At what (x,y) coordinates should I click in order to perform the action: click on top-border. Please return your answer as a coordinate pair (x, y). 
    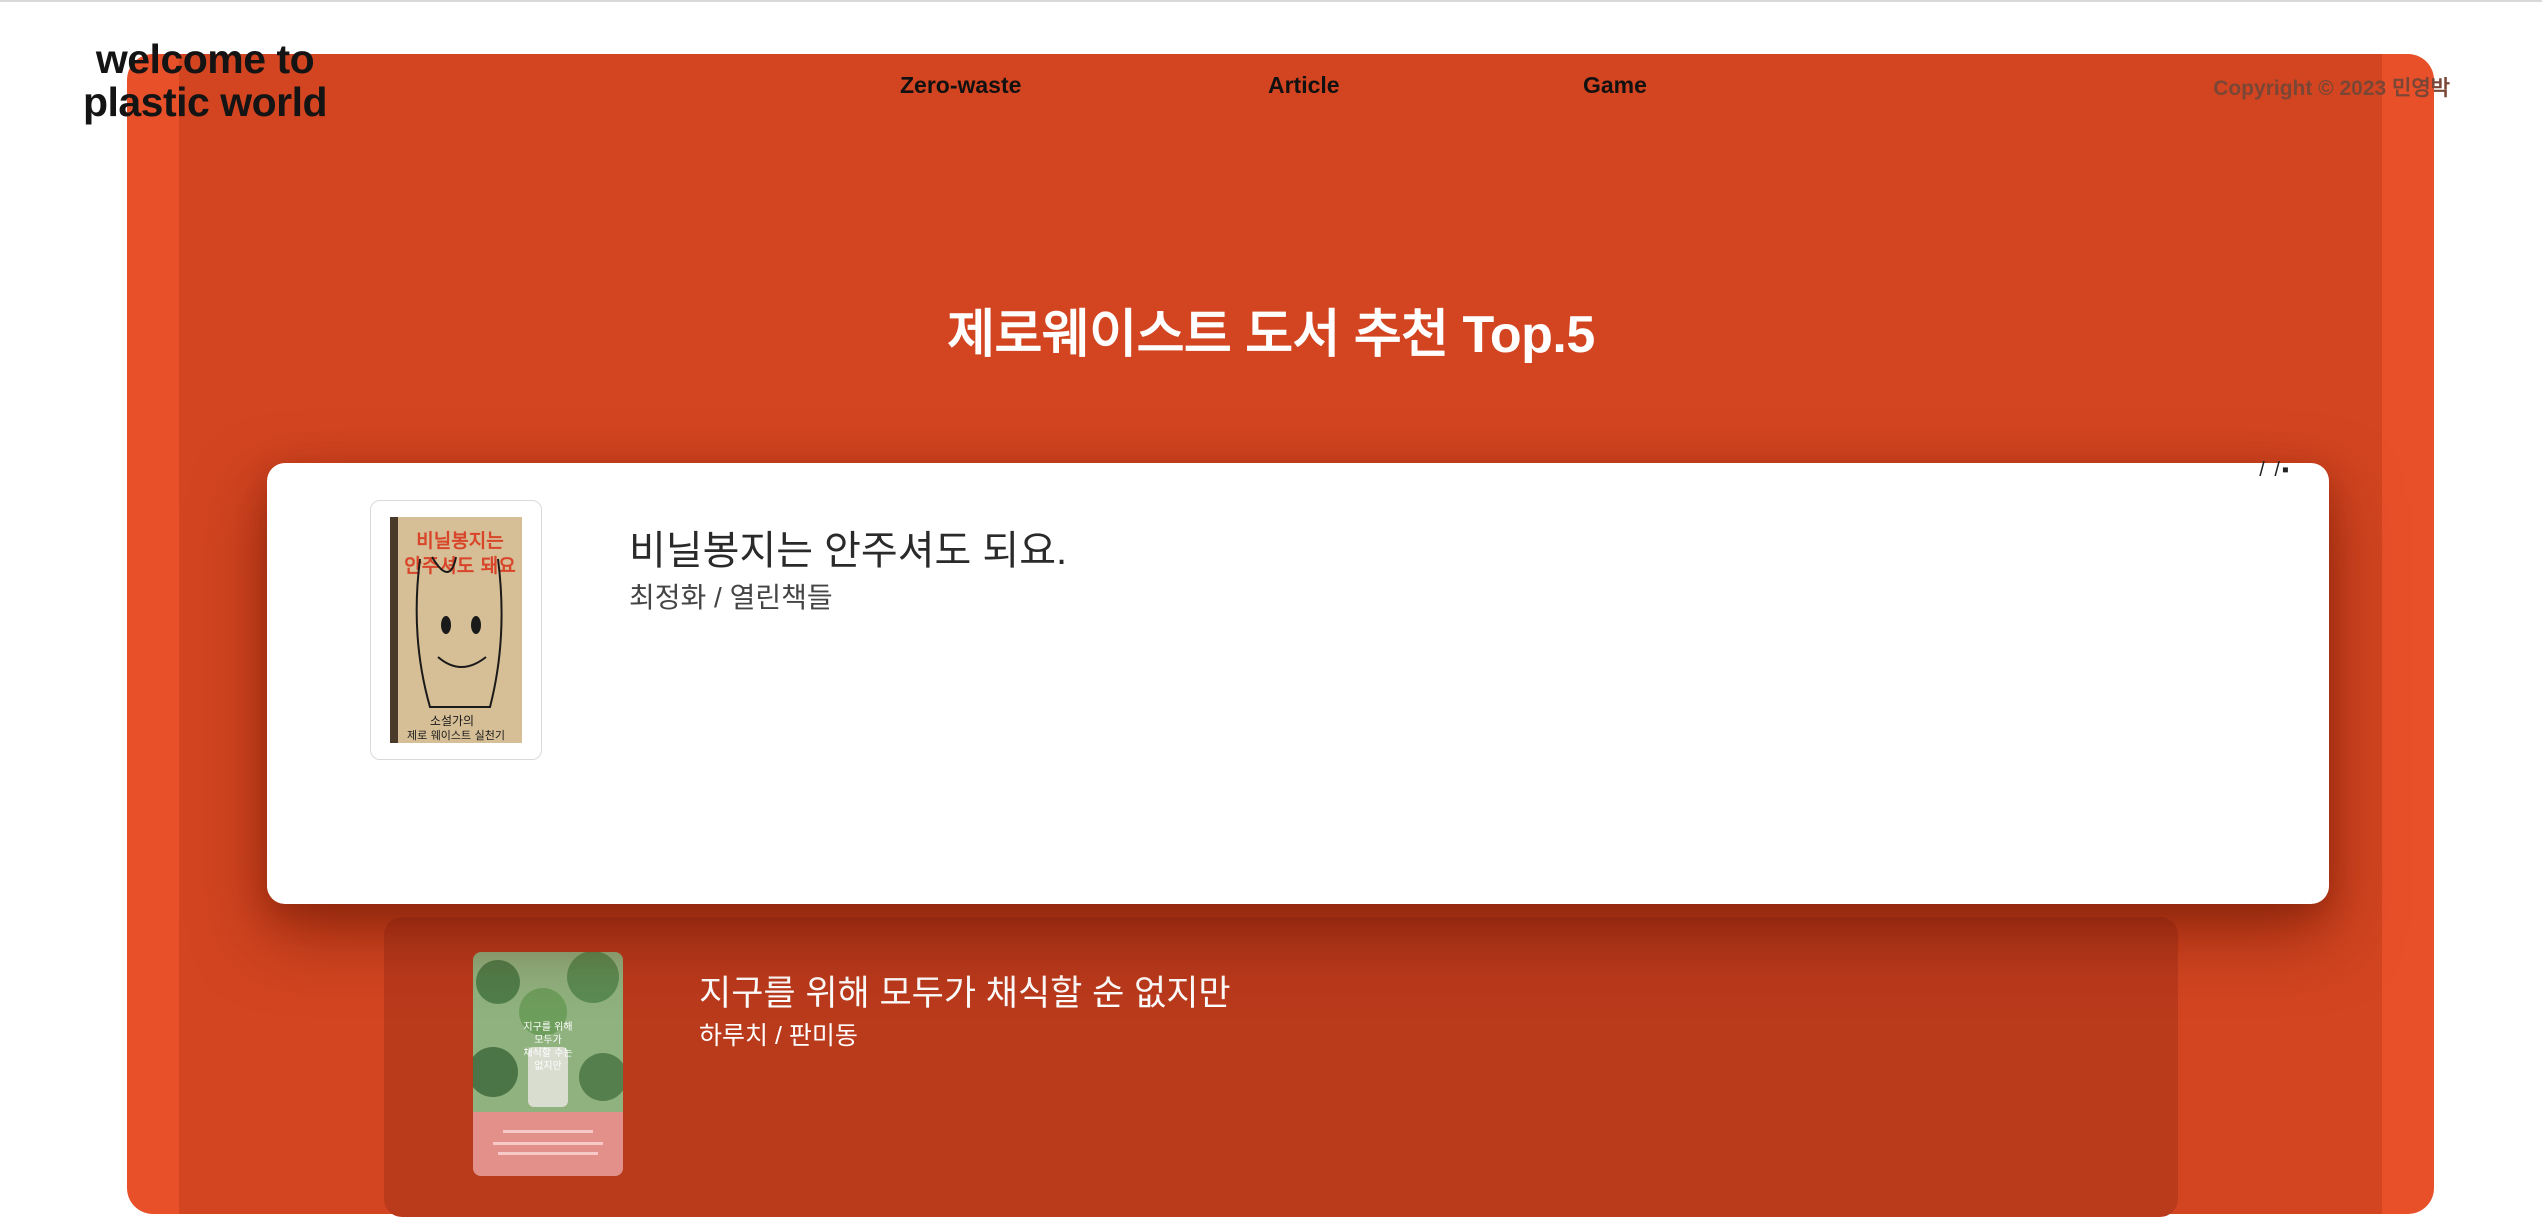
    Looking at the image, I should click on (1271, 1).